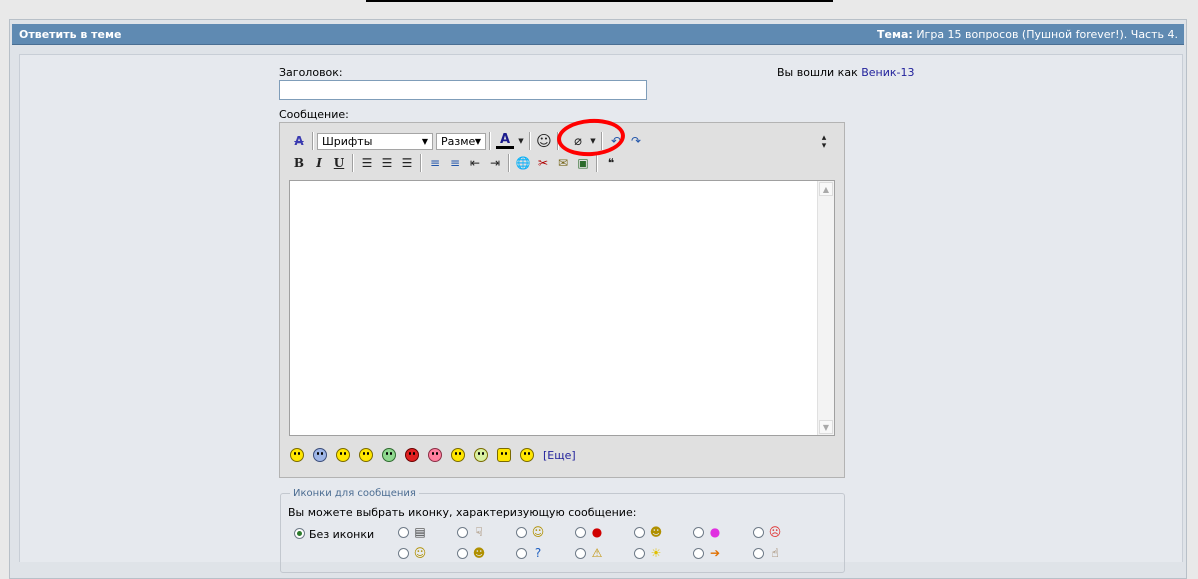  I want to click on unordered-list-icon: ≡, so click(455, 163).